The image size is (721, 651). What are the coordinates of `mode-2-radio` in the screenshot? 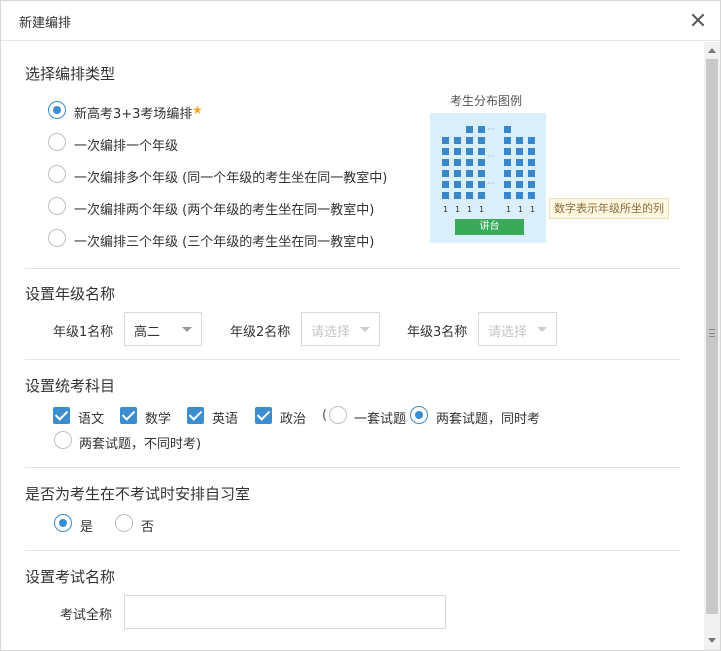 It's located at (63, 440).